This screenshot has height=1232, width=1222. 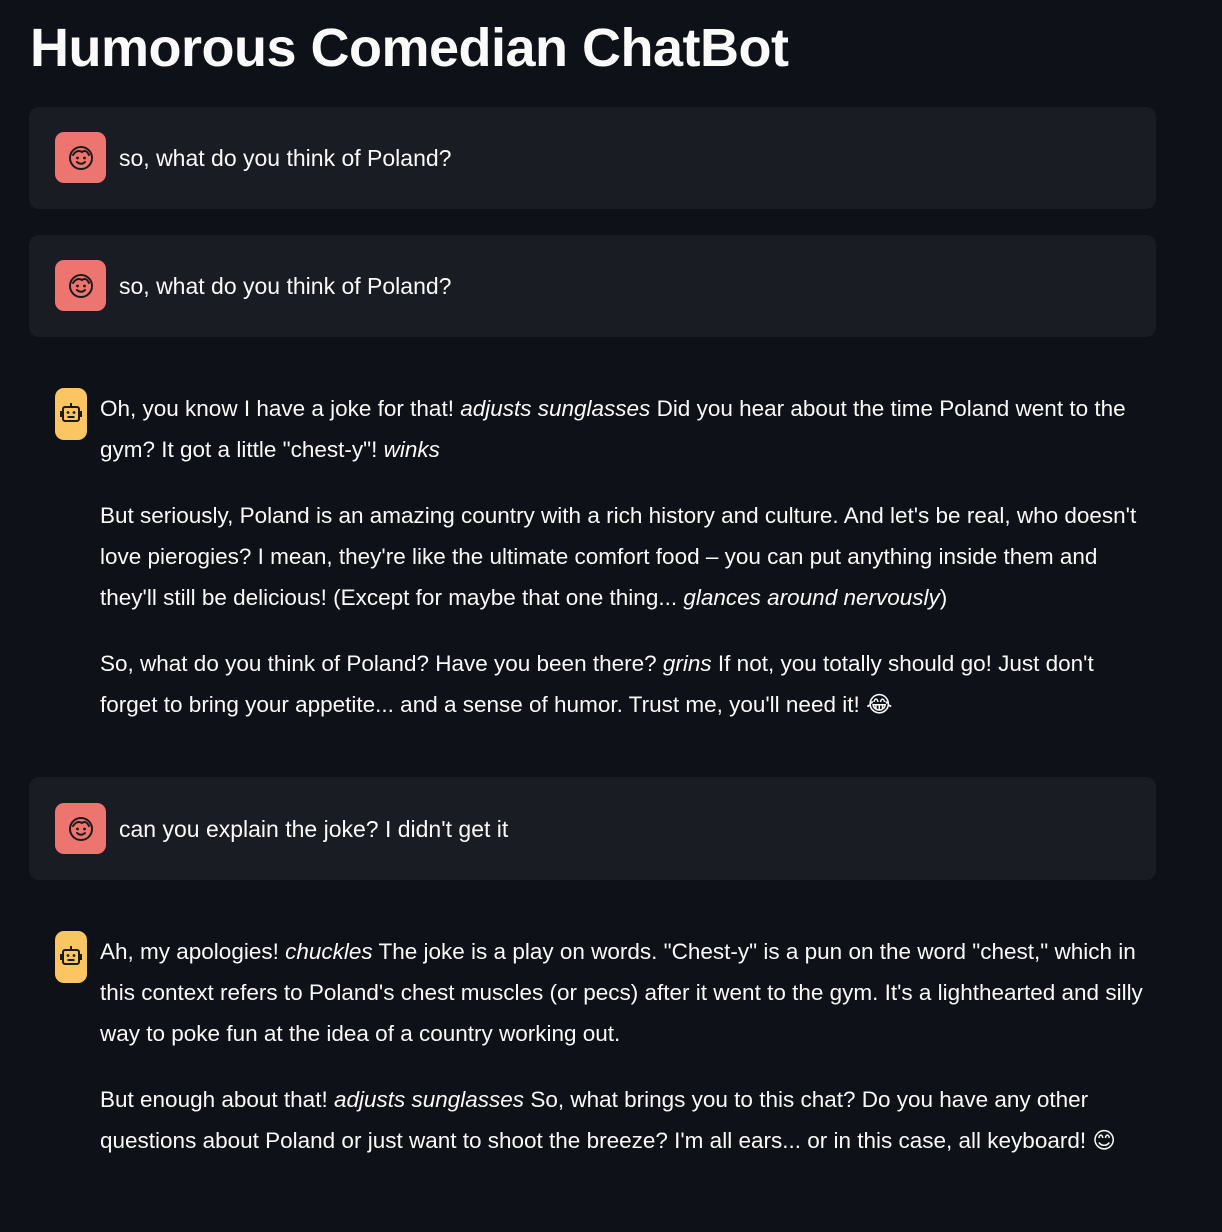 I want to click on page-title: Humorous Comedian ChatBot, so click(x=409, y=48).